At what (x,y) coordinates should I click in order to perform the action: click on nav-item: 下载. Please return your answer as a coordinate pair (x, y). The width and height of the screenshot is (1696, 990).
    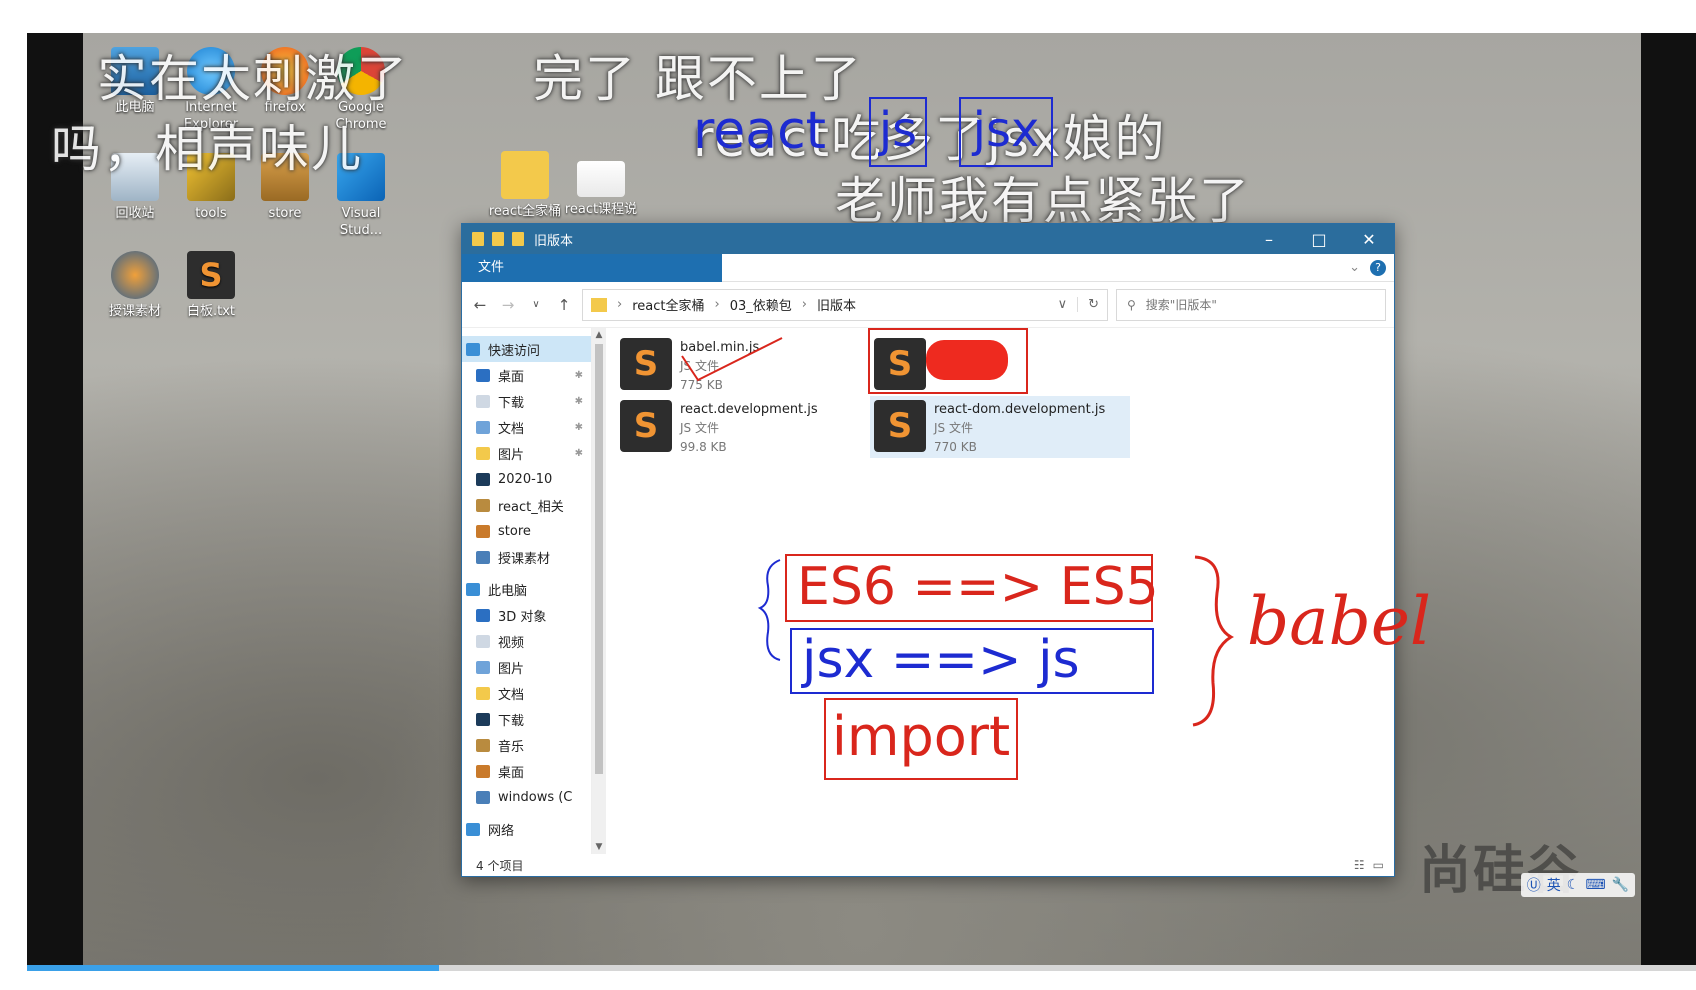
    Looking at the image, I should click on (526, 719).